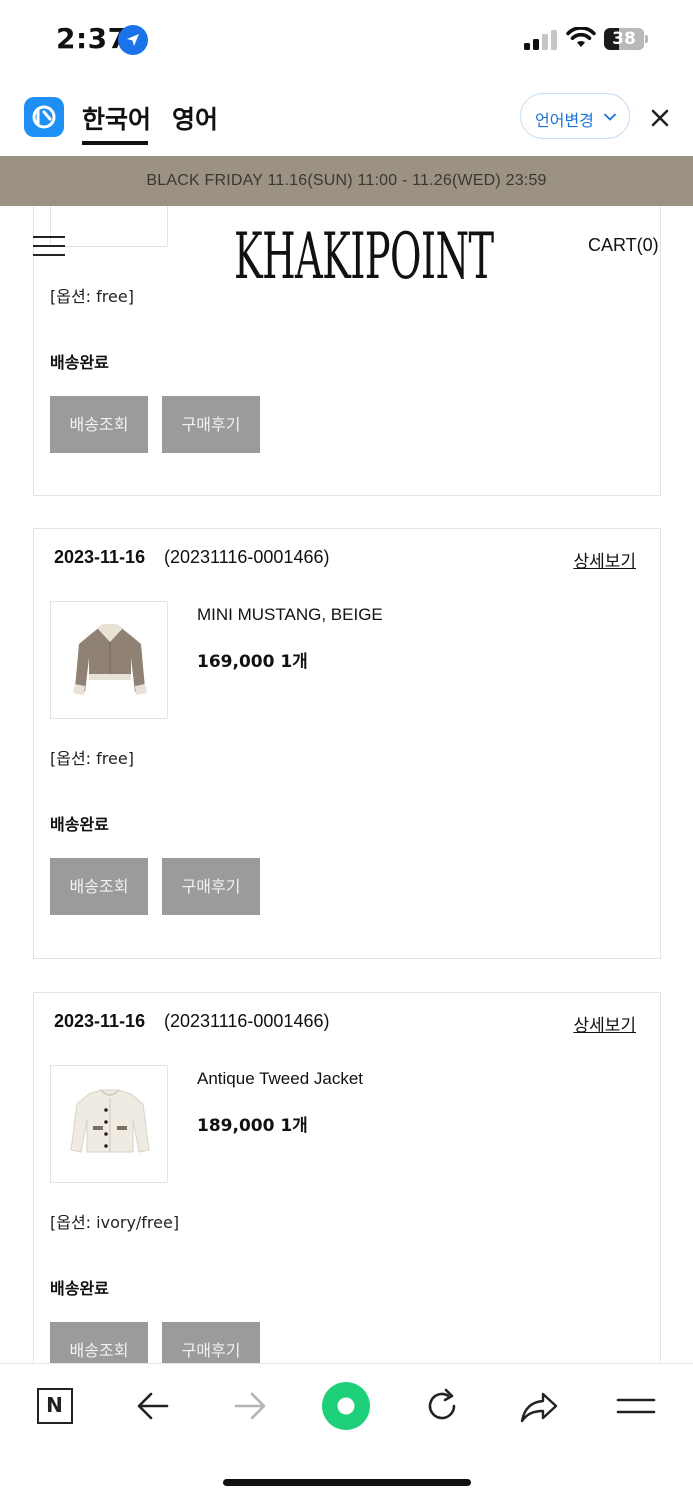 The image size is (693, 1500). I want to click on battery-tip, so click(646, 39).